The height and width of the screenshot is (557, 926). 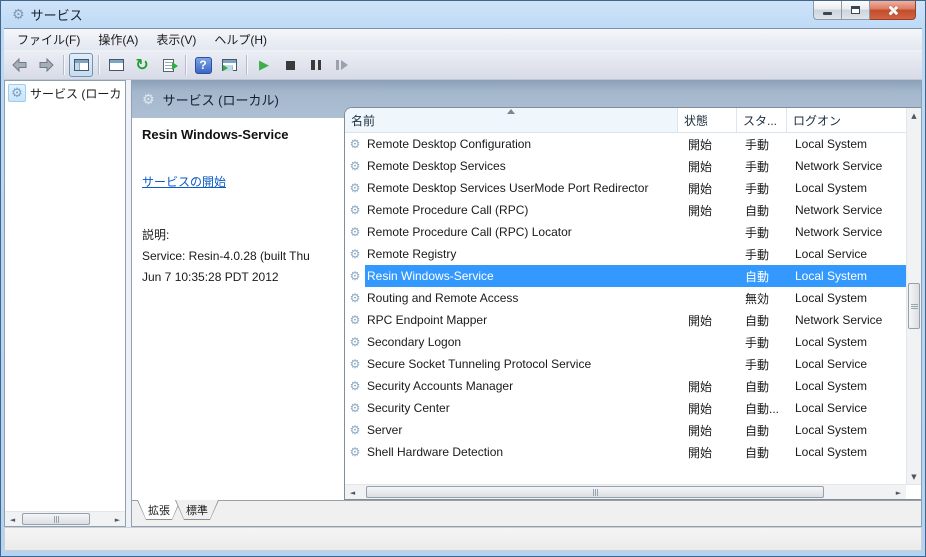 What do you see at coordinates (240, 39) in the screenshot?
I see `menu-item-3: ヘルプ(H)` at bounding box center [240, 39].